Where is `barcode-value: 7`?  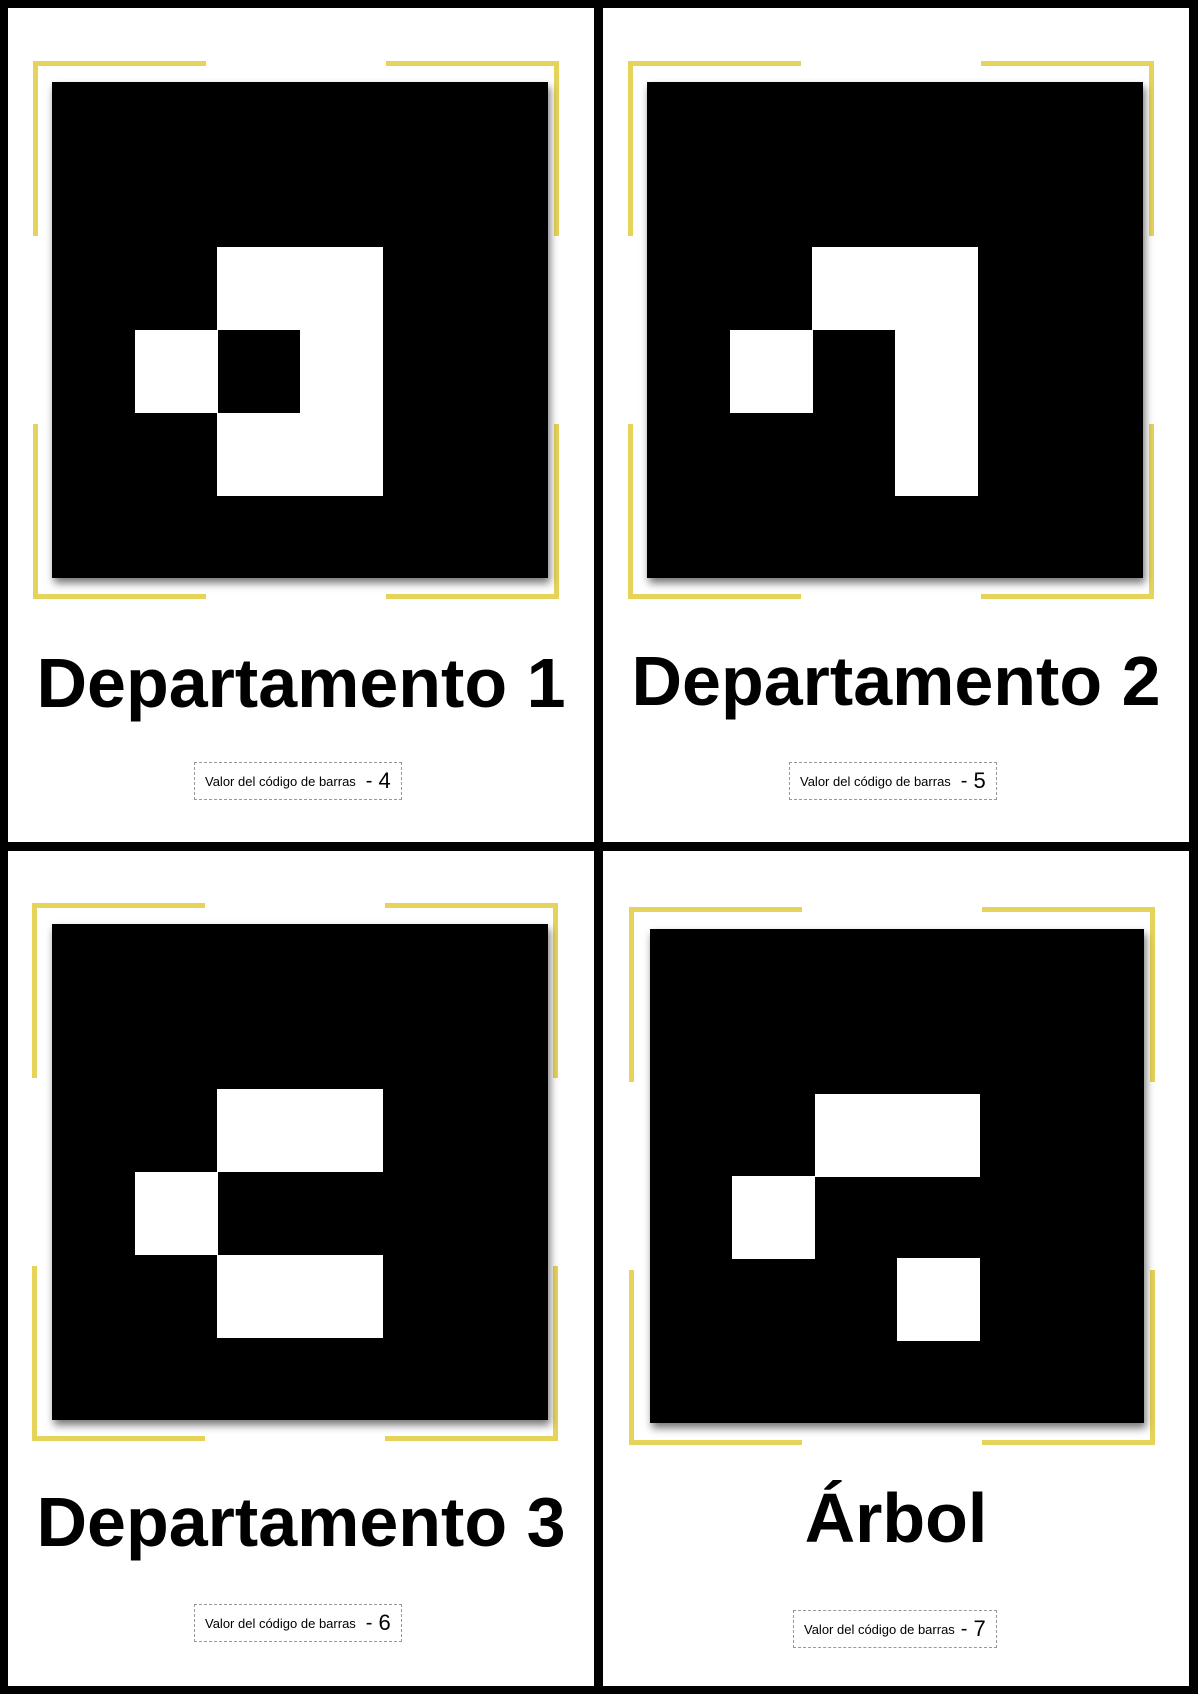 barcode-value: 7 is located at coordinates (979, 1628).